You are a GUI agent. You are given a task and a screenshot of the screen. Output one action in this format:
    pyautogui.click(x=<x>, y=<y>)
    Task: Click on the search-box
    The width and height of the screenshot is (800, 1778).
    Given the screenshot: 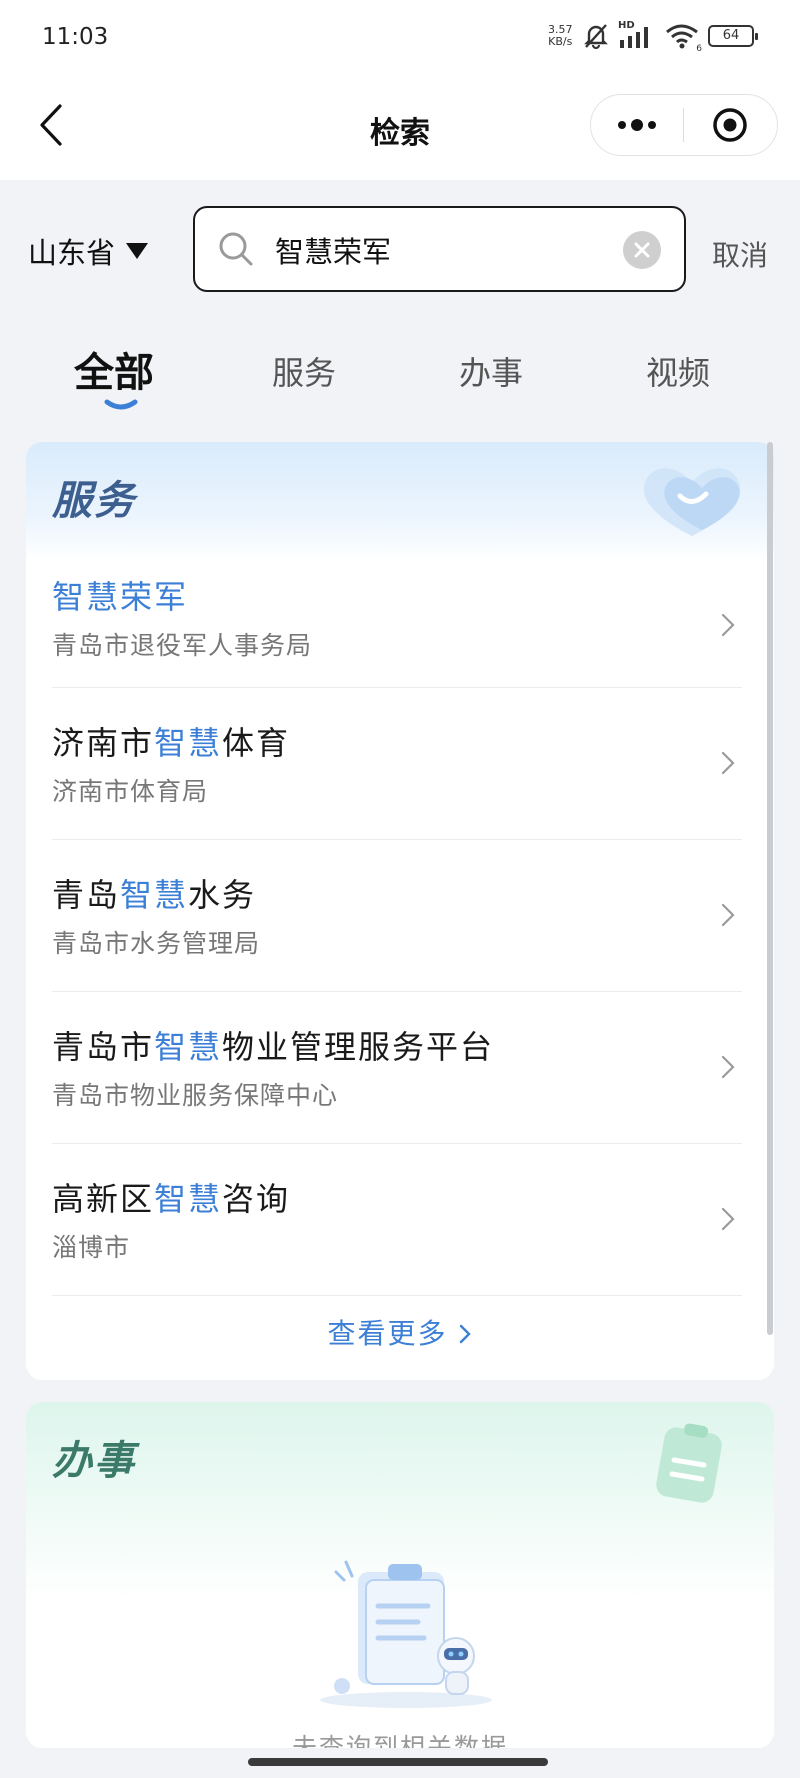 What is the action you would take?
    pyautogui.click(x=439, y=249)
    